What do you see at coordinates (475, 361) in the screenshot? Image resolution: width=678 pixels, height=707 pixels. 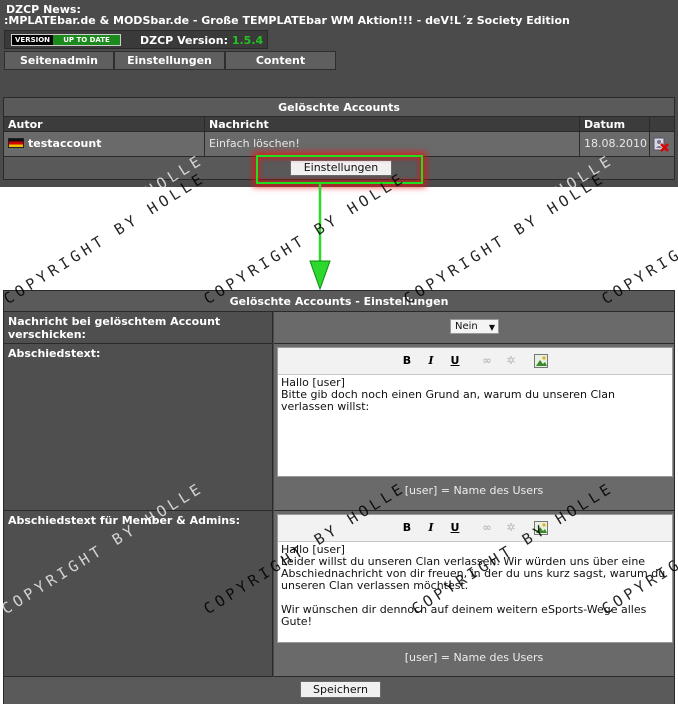 I see `farewell-toolbar: B I U ∞ ✲` at bounding box center [475, 361].